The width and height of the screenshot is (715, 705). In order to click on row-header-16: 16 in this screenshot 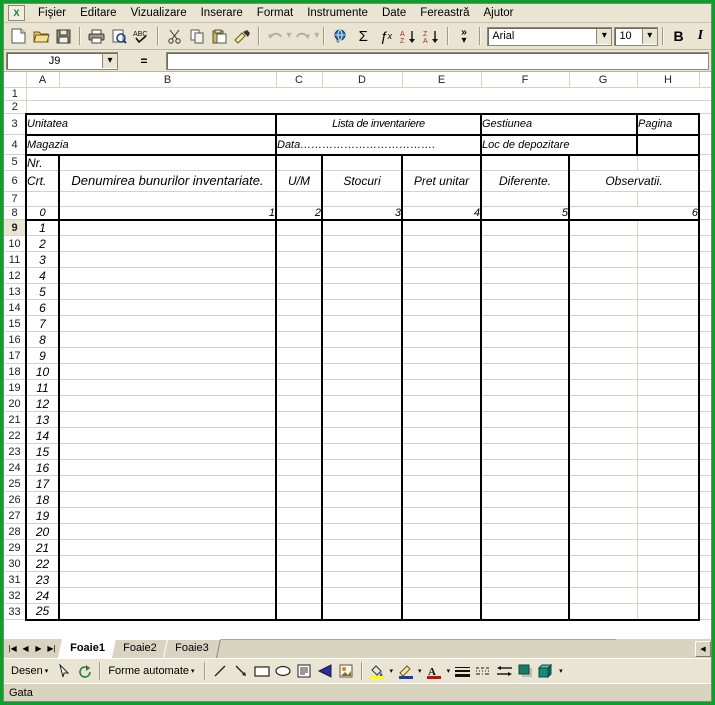, I will do `click(15, 339)`.